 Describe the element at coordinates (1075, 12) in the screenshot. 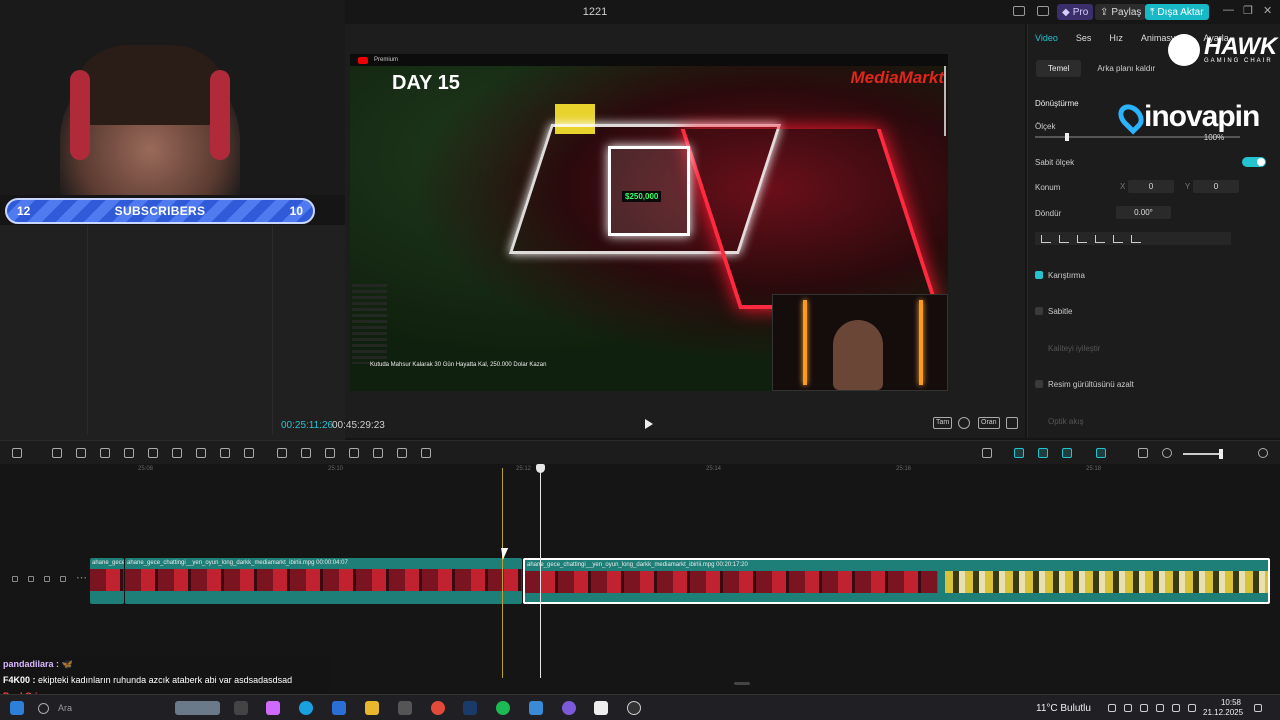

I see `pro-button: ◆ Pro` at that location.